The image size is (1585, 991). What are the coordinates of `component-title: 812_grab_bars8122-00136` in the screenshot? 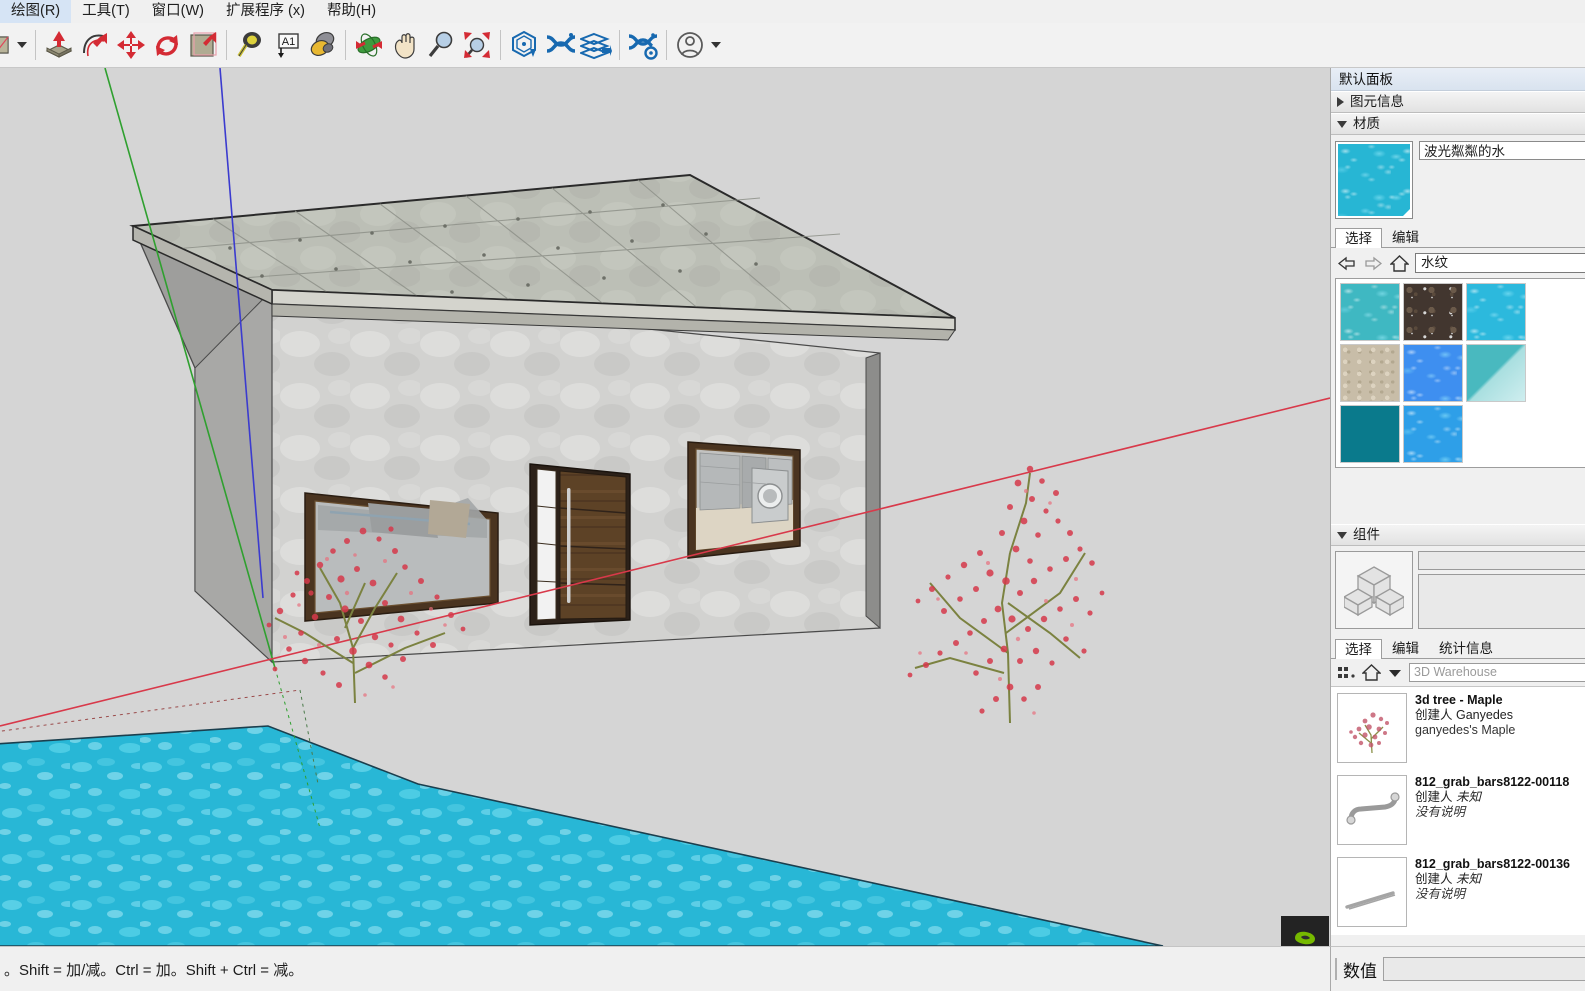 It's located at (1492, 864).